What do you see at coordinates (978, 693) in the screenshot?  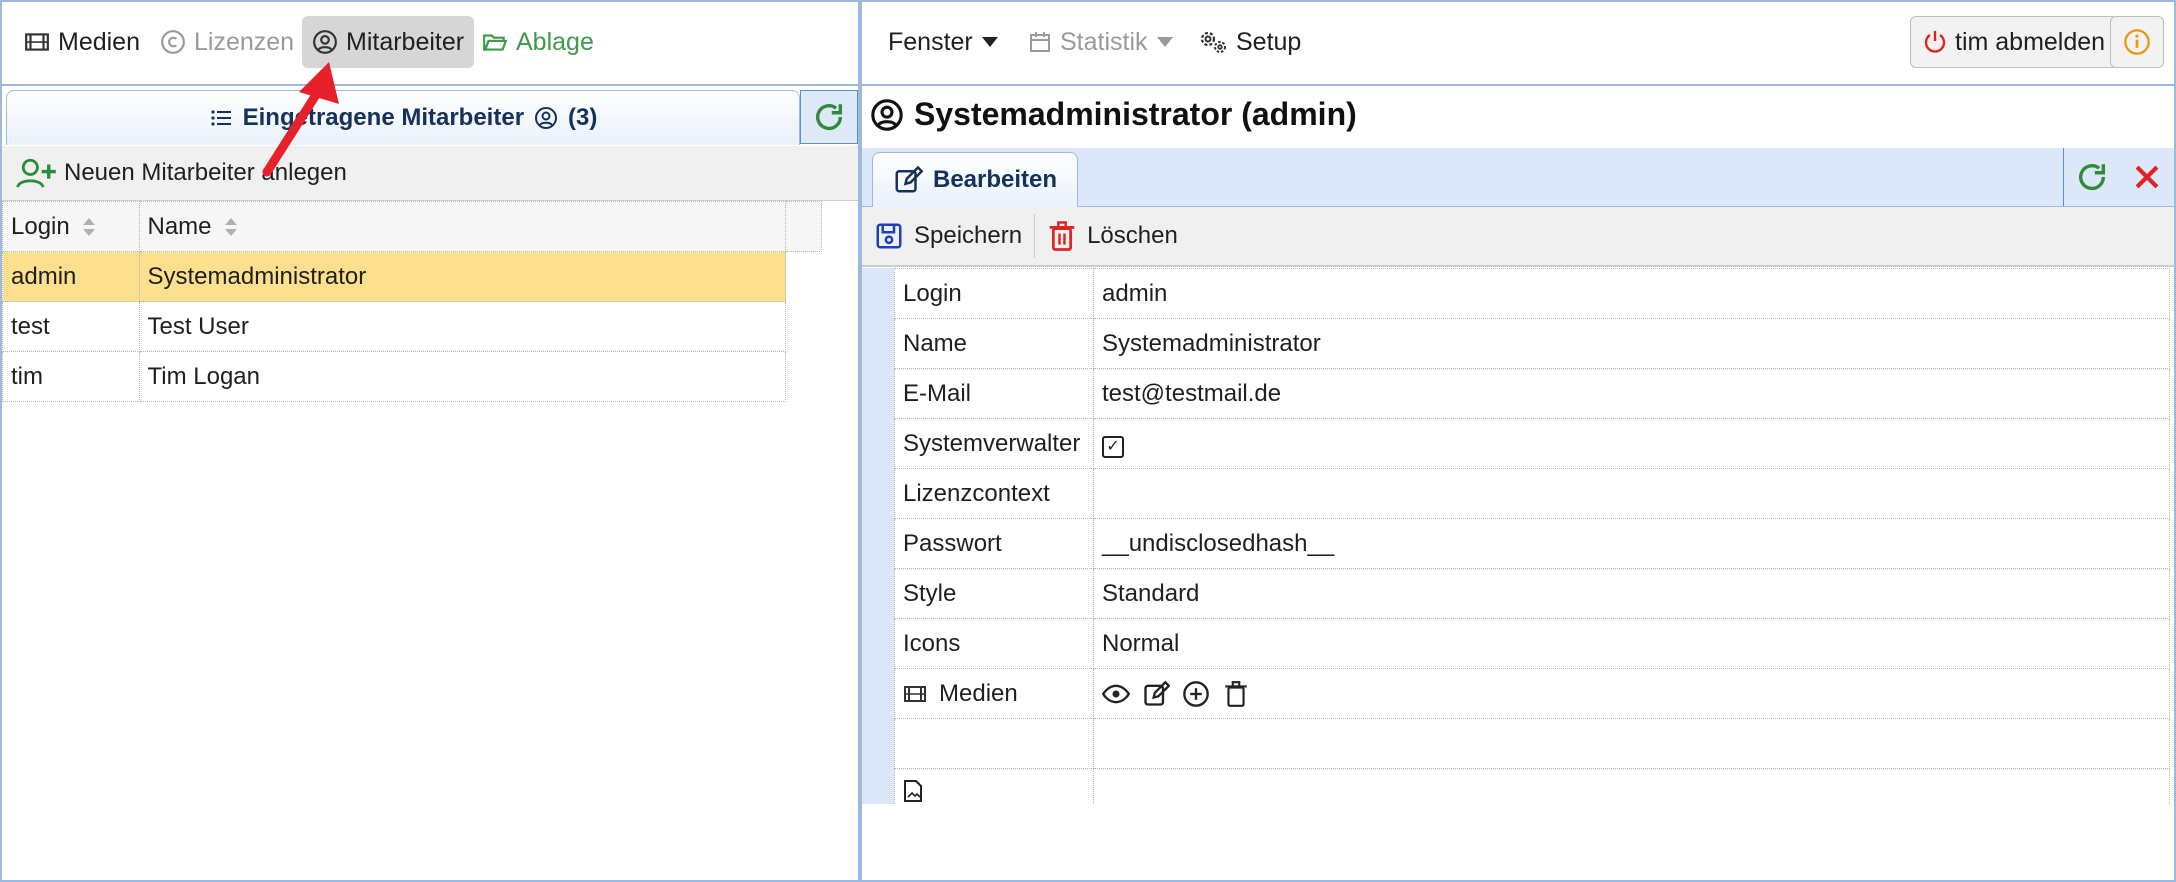 I see `field-label: Medien` at bounding box center [978, 693].